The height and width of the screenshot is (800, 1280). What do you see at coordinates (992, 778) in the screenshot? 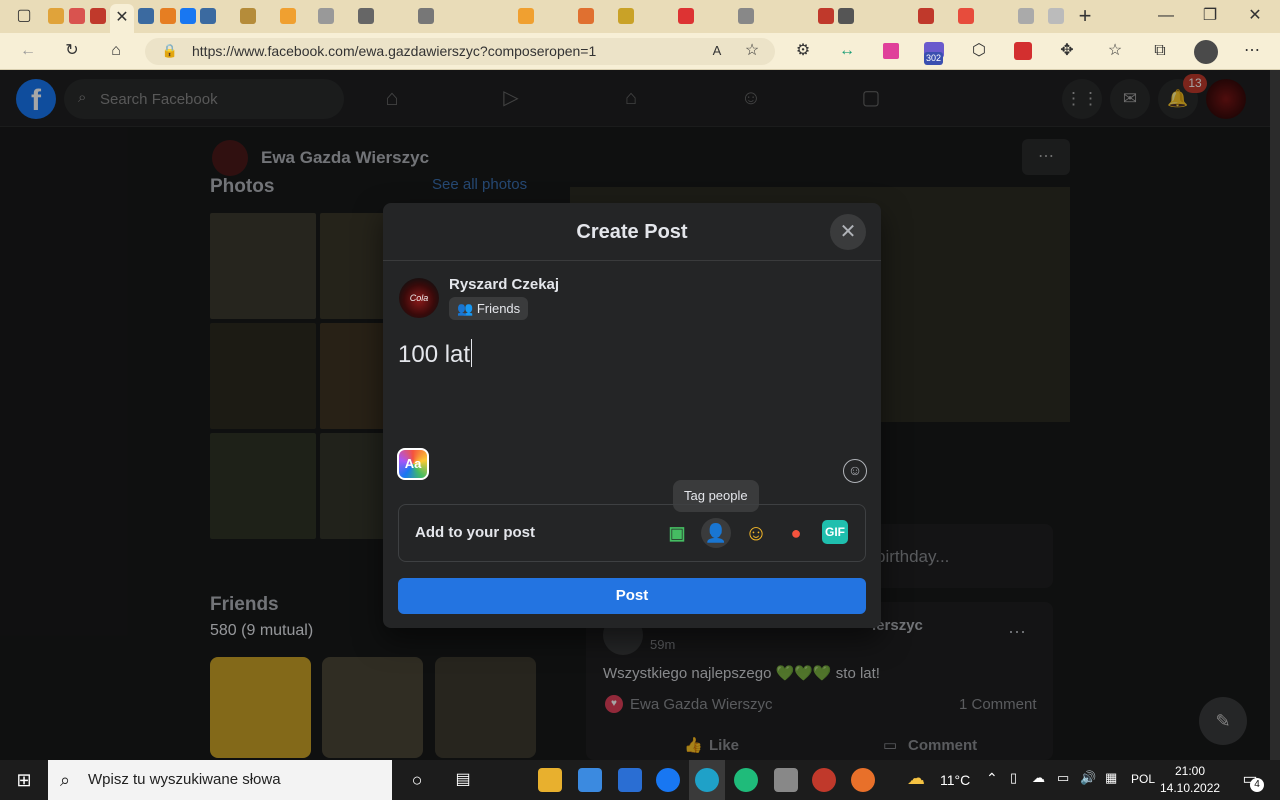
I see `tray-chevron-icon: ⌃` at bounding box center [992, 778].